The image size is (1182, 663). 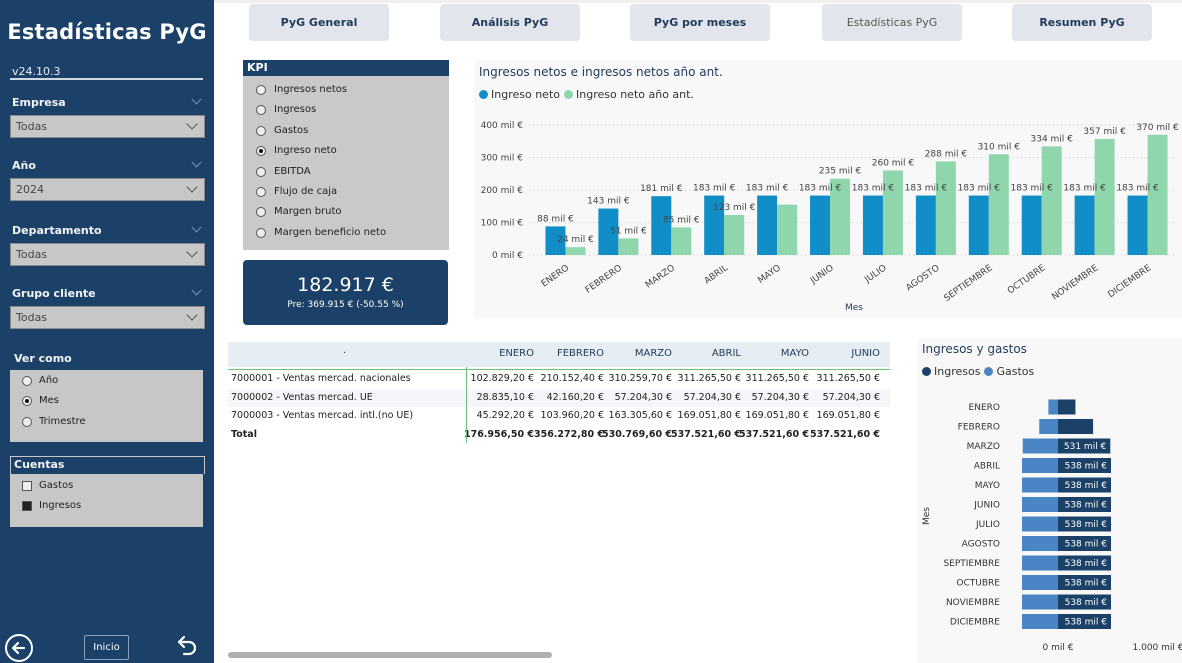 I want to click on option-label: Margen beneficio neto, so click(x=330, y=232).